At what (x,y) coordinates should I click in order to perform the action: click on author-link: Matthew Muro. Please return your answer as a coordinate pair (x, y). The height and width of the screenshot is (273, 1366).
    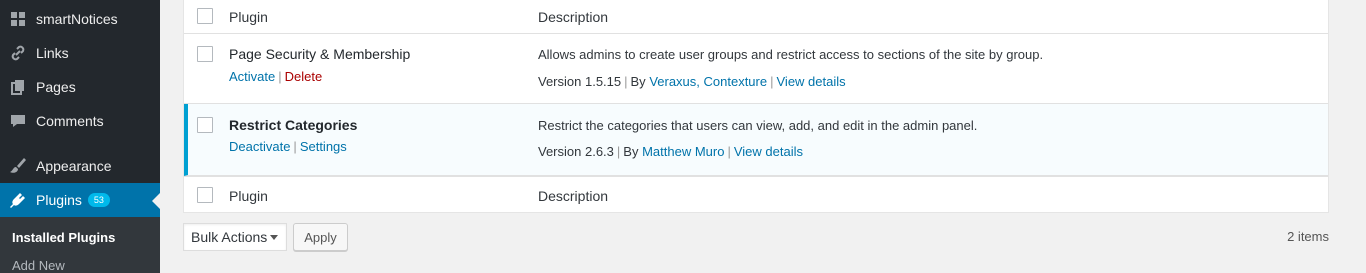
    Looking at the image, I should click on (683, 151).